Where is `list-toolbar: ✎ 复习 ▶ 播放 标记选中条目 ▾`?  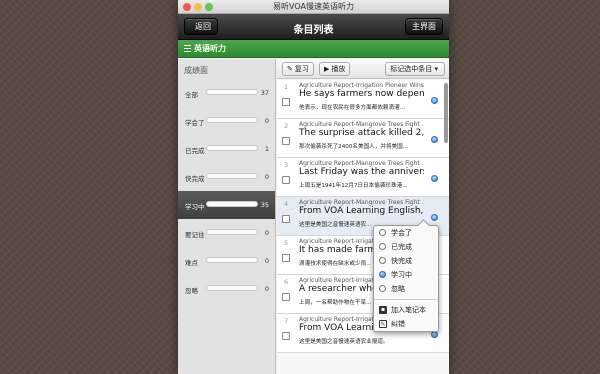
list-toolbar: ✎ 复习 ▶ 播放 标记选中条目 ▾ is located at coordinates (363, 69).